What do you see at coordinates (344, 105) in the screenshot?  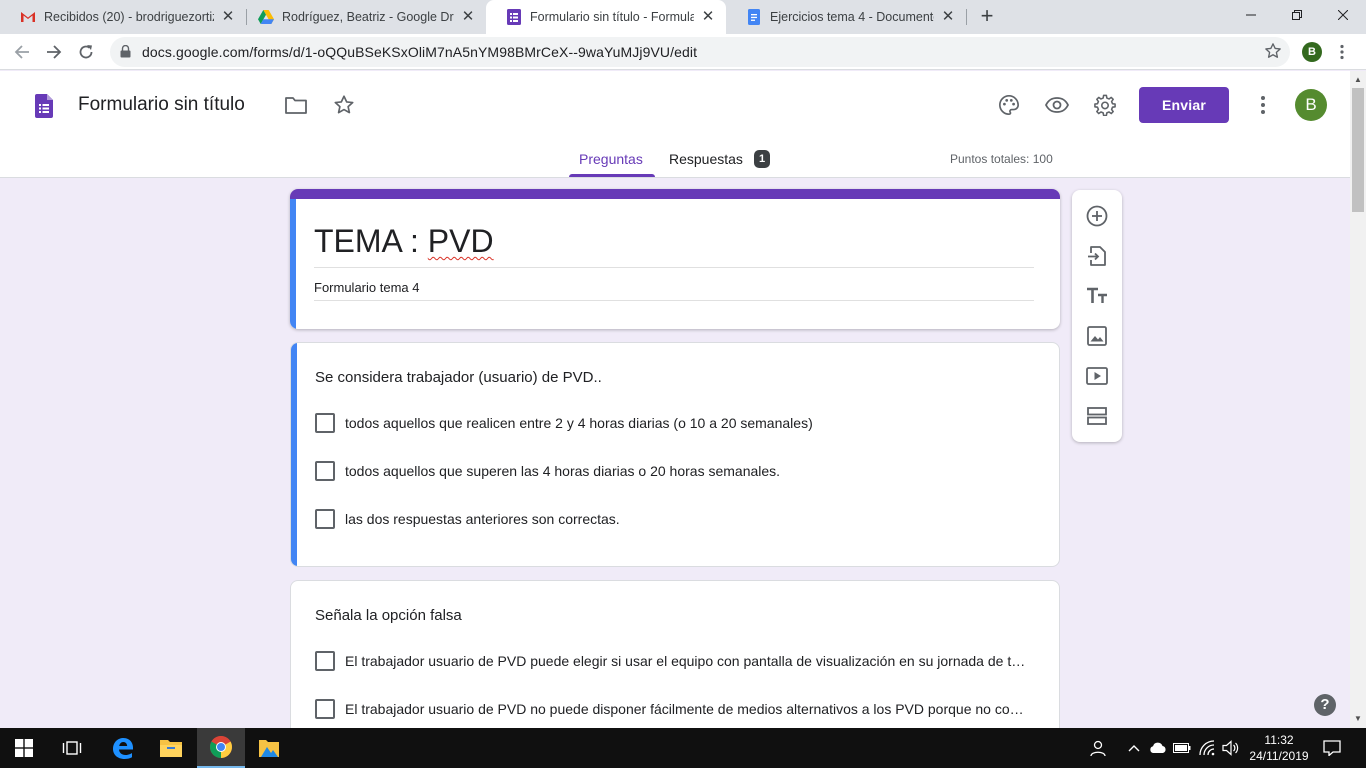 I see `star-icon` at bounding box center [344, 105].